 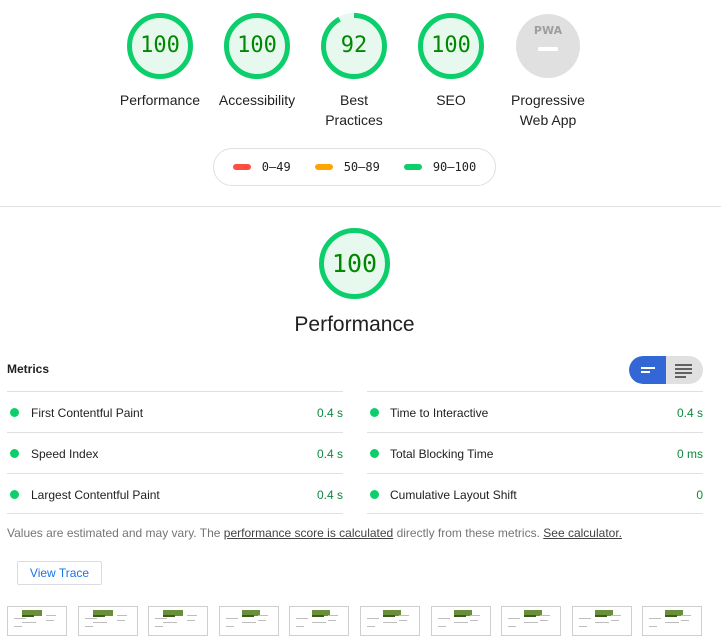 I want to click on legend-label: 50–89, so click(x=361, y=167).